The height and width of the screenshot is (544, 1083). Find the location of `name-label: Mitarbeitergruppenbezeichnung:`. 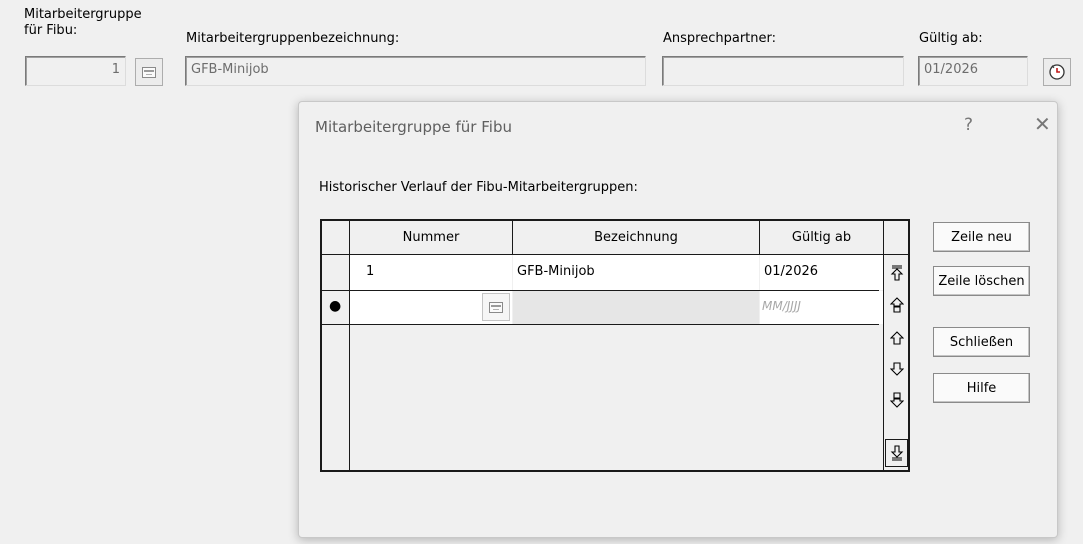

name-label: Mitarbeitergruppenbezeichnung: is located at coordinates (293, 38).